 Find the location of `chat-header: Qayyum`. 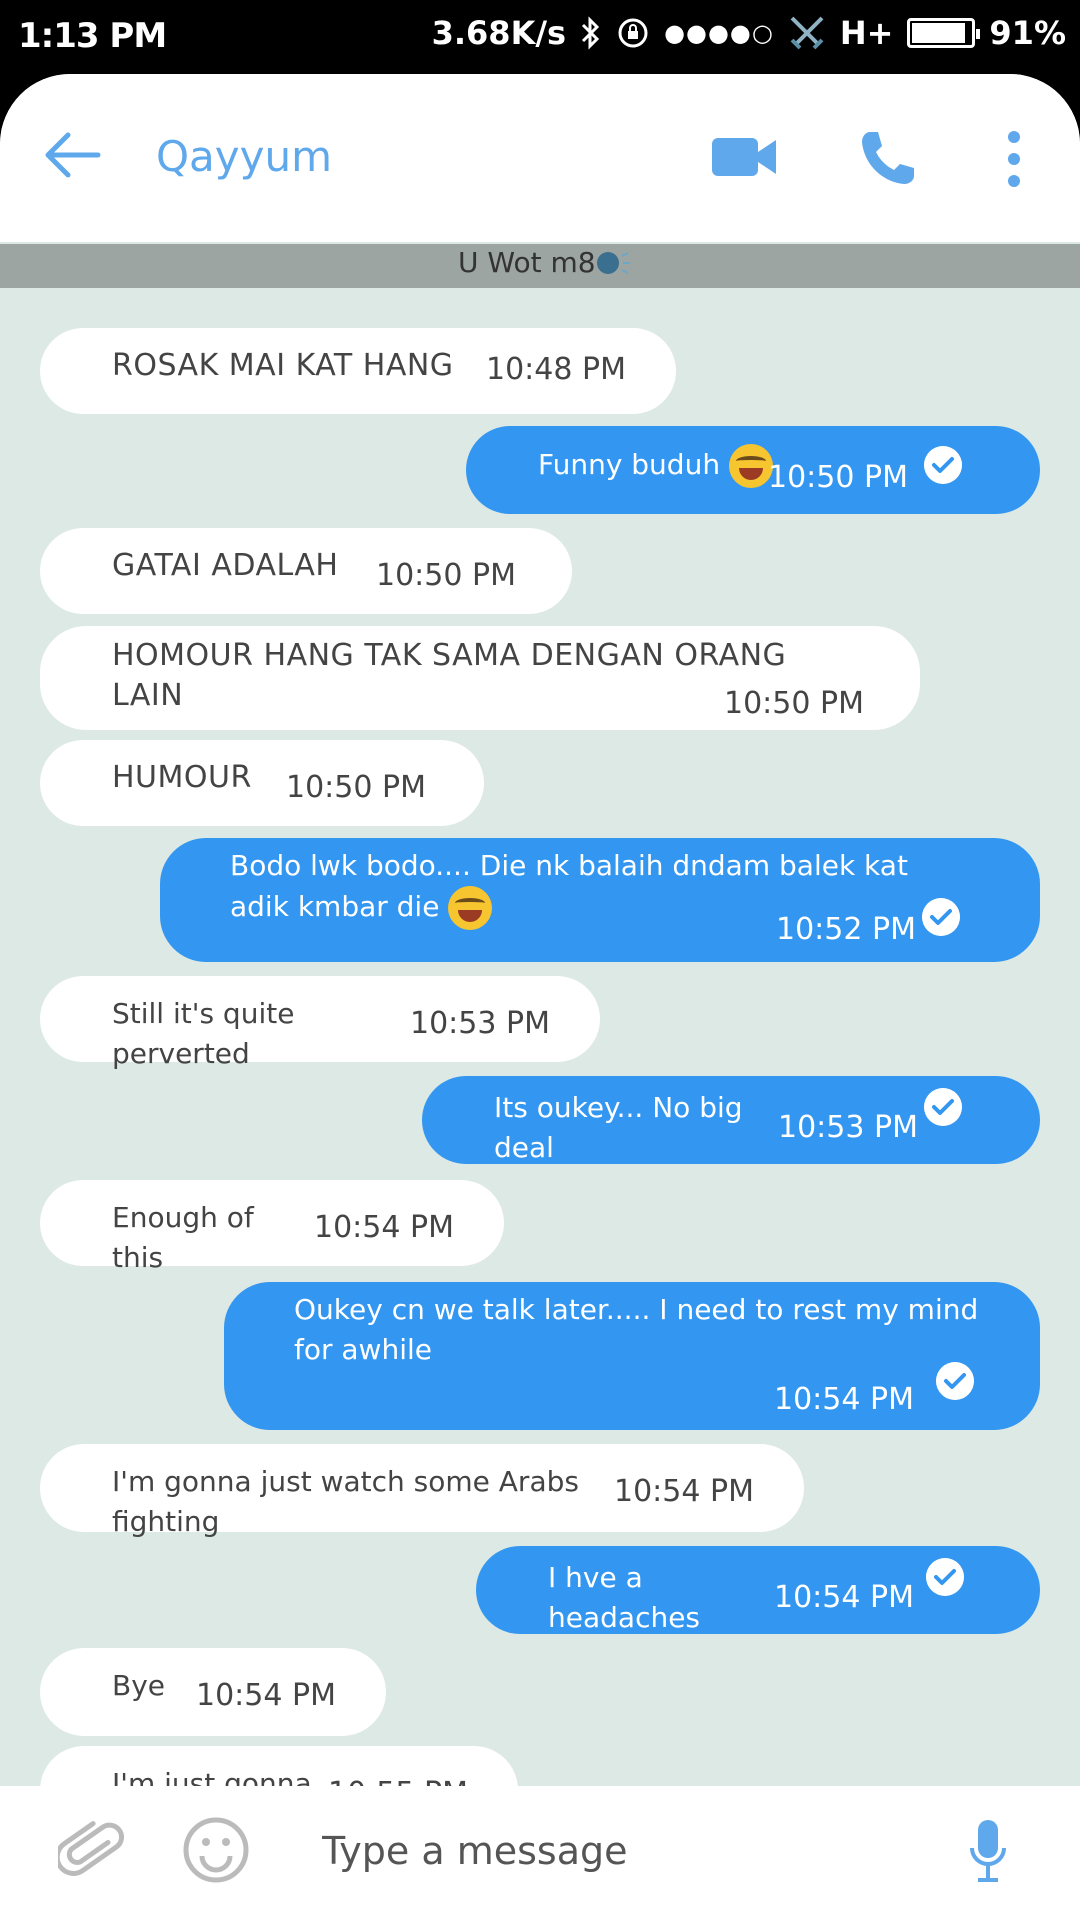

chat-header: Qayyum is located at coordinates (540, 158).